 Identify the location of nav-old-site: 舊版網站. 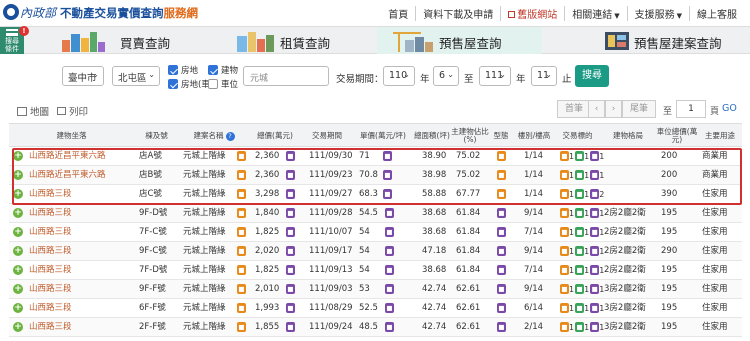
(532, 13).